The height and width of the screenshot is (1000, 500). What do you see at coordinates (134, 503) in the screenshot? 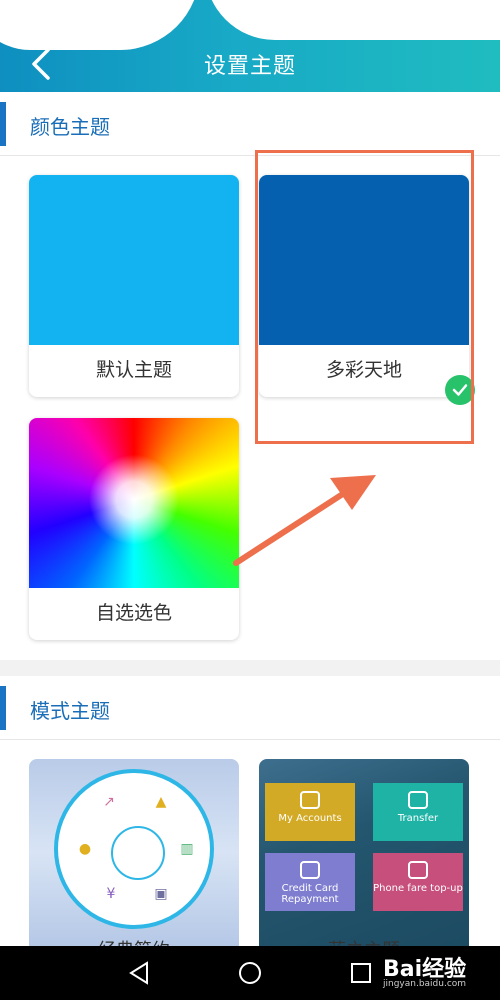
I see `color-wheel` at bounding box center [134, 503].